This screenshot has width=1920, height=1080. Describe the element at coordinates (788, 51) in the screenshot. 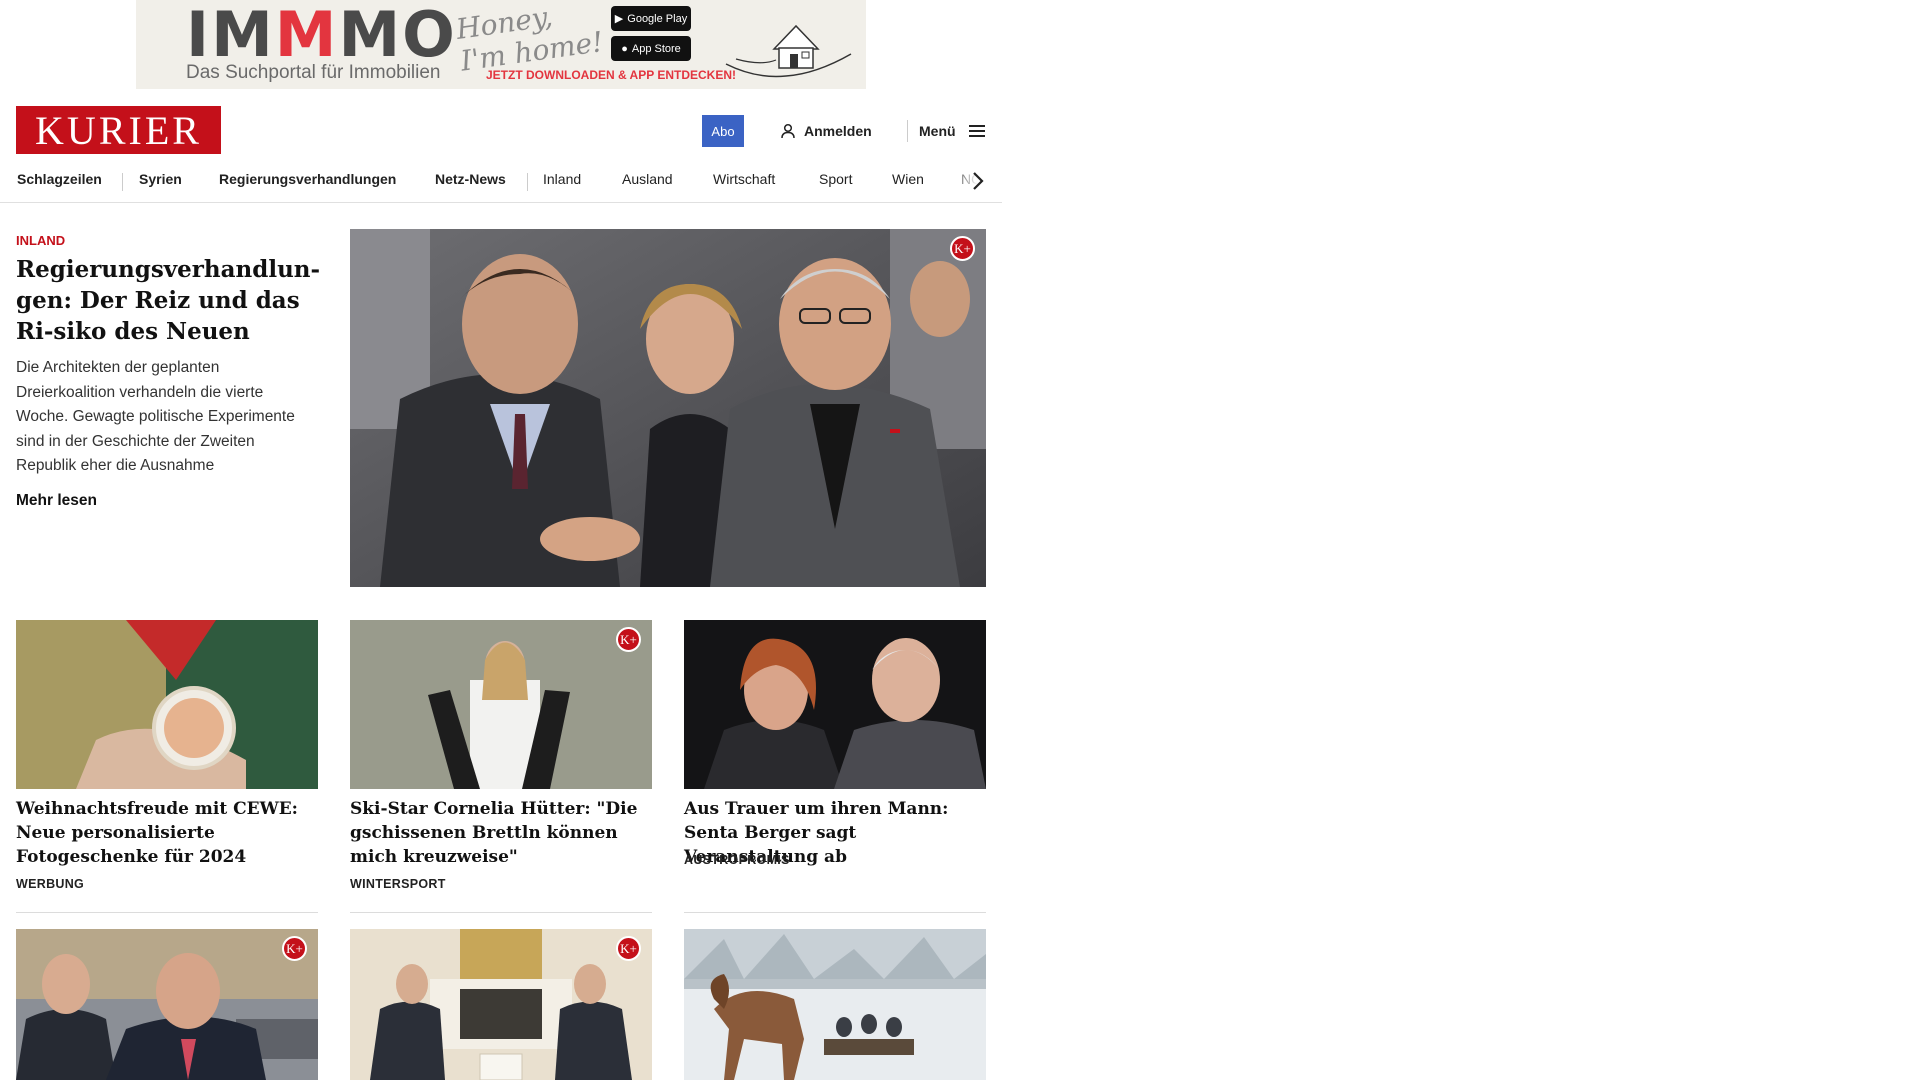

I see `hand-house-icon` at that location.